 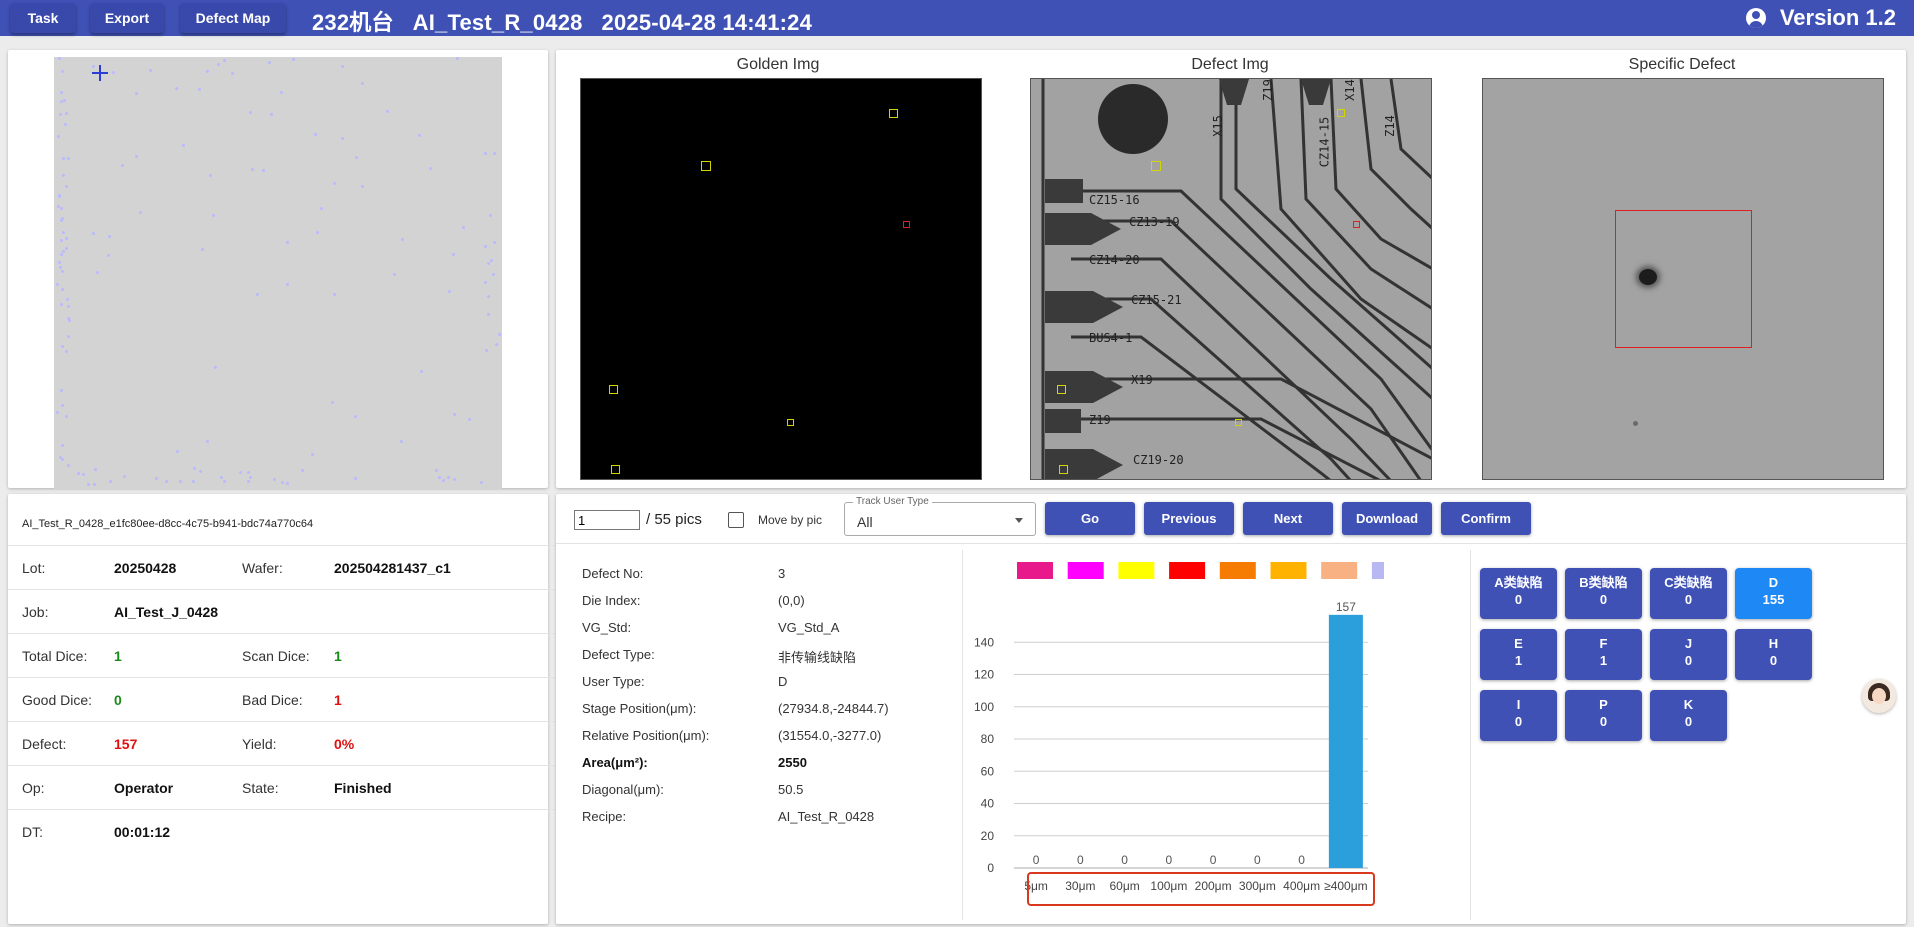 I want to click on confirm-button: Confirm, so click(x=1486, y=518).